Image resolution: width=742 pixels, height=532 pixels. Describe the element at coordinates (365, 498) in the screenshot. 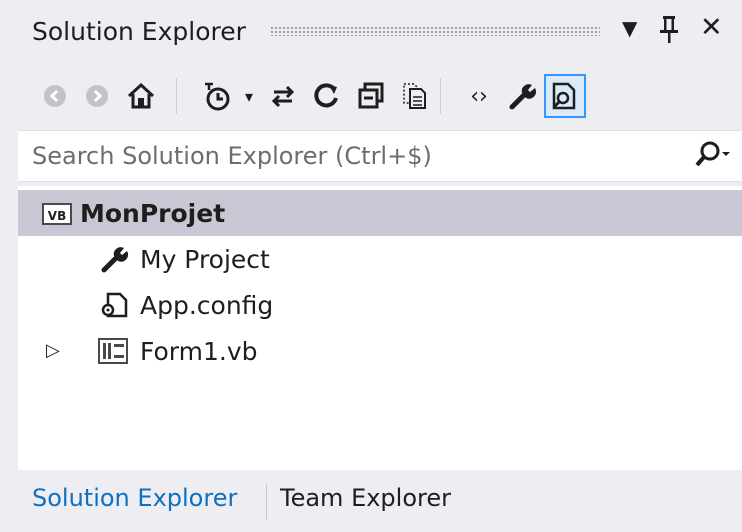

I see `tab-team-explorer: Team Explorer` at that location.